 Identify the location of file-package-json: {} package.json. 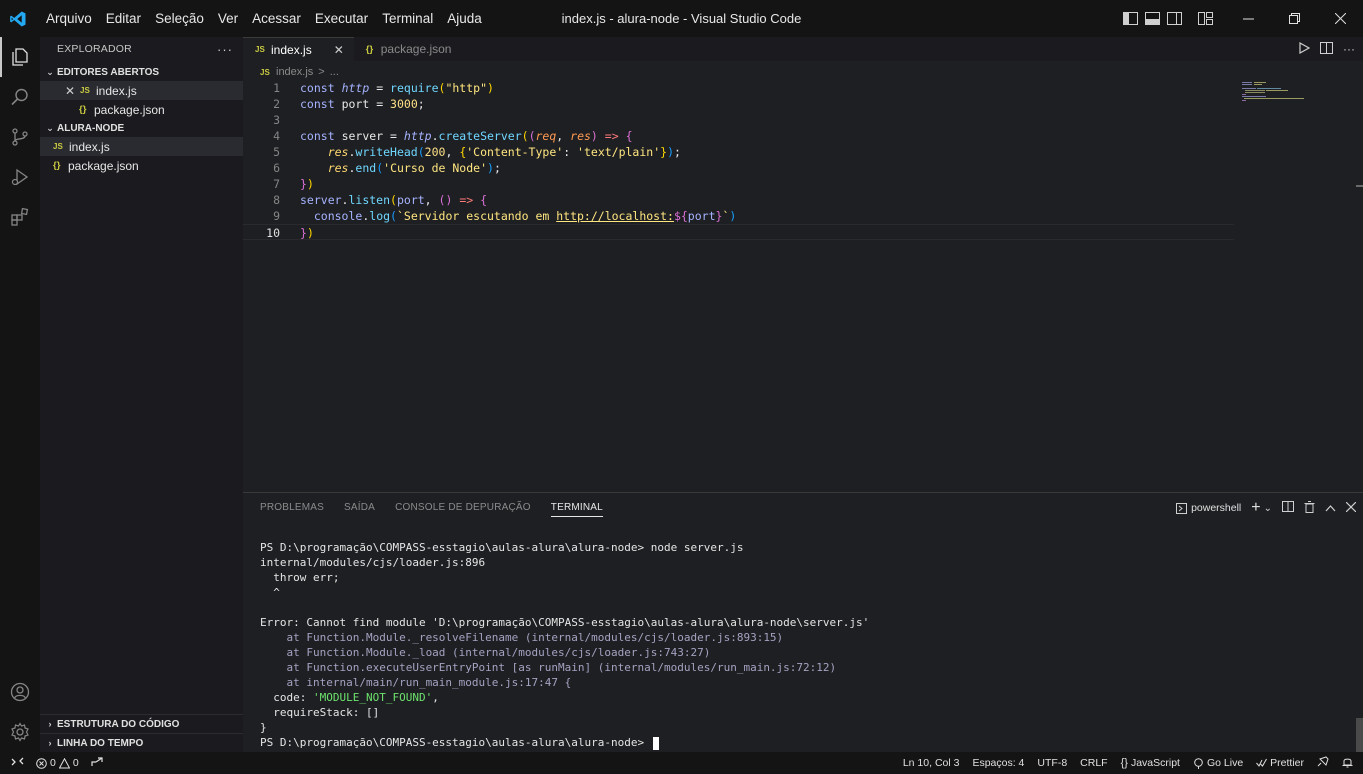
(141, 165).